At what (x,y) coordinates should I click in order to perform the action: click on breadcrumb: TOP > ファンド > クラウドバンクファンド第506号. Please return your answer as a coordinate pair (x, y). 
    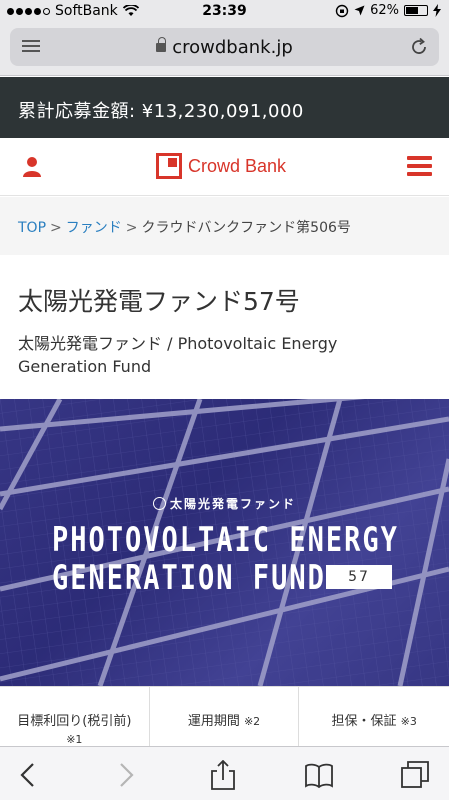
    Looking at the image, I should click on (224, 226).